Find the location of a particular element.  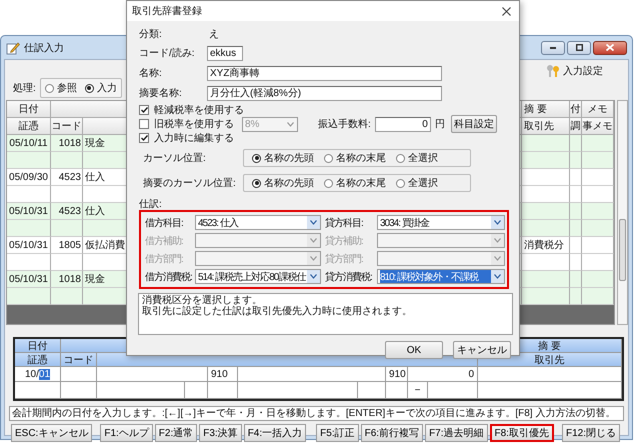

column-header: 証憑 is located at coordinates (29, 126).